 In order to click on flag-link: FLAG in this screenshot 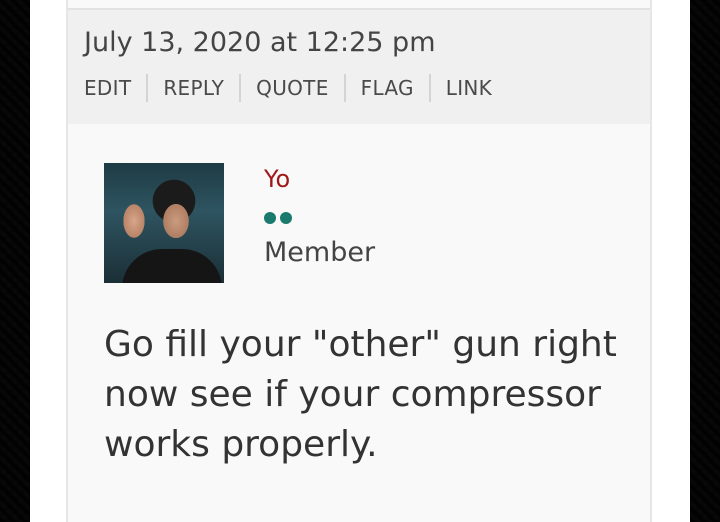, I will do `click(387, 88)`.